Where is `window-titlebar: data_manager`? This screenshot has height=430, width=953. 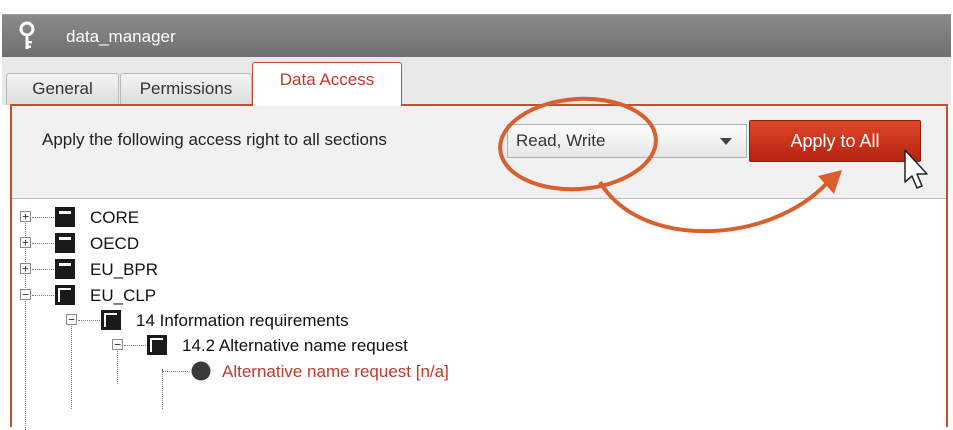
window-titlebar: data_manager is located at coordinates (476, 36).